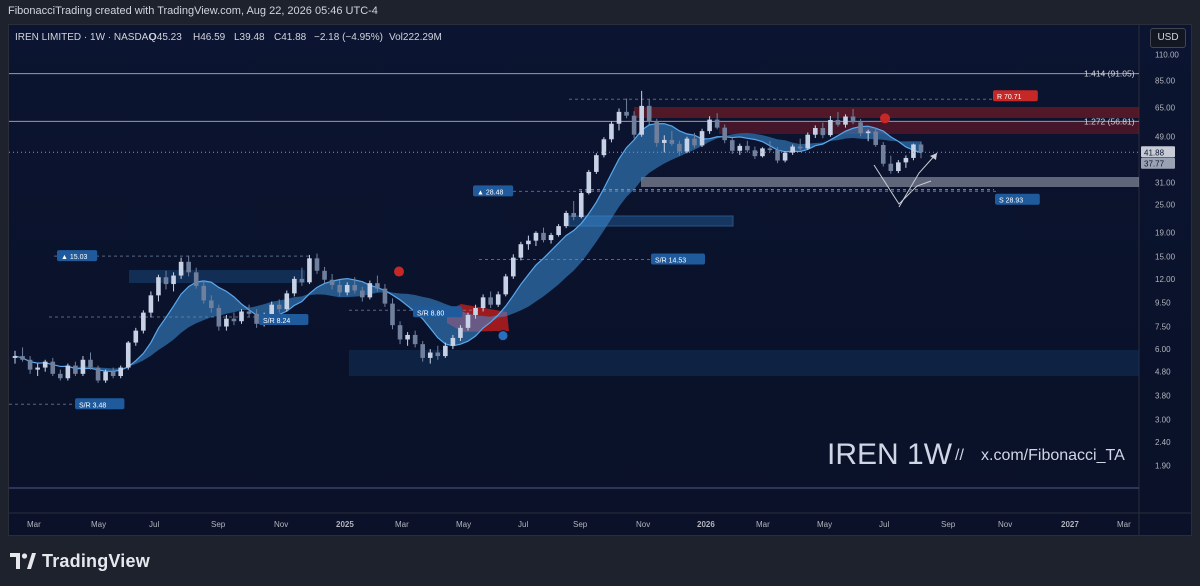 This screenshot has width=1200, height=586. Describe the element at coordinates (165, 37) in the screenshot. I see `legend-open: O45.23` at that location.